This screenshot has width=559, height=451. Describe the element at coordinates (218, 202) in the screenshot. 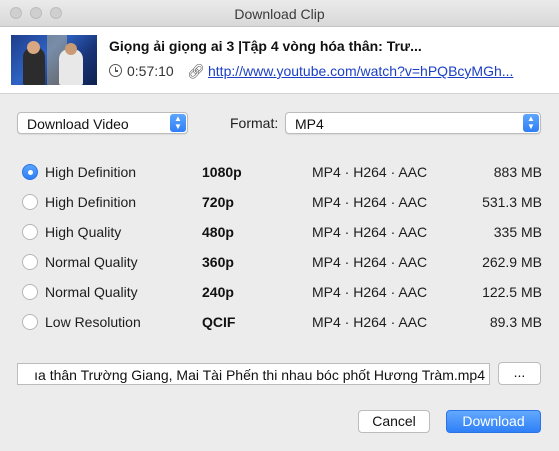

I see `resolution-label: 720p` at that location.